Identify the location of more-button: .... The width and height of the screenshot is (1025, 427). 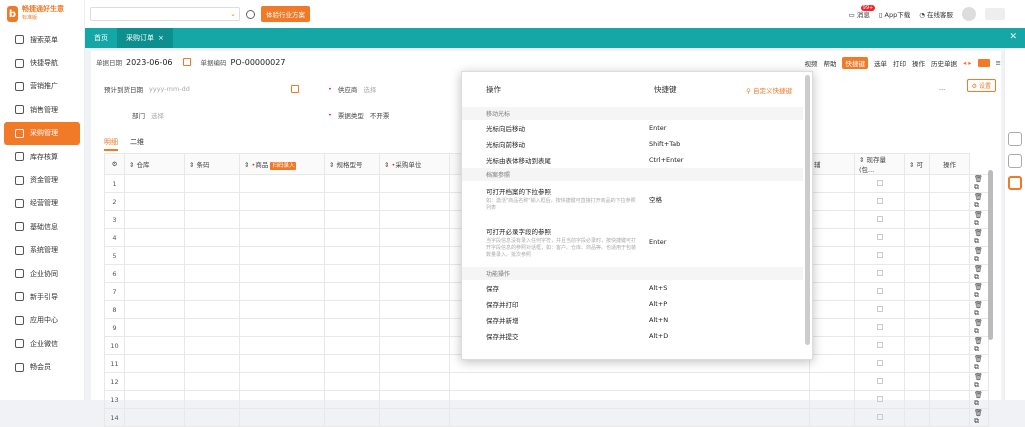
(942, 88).